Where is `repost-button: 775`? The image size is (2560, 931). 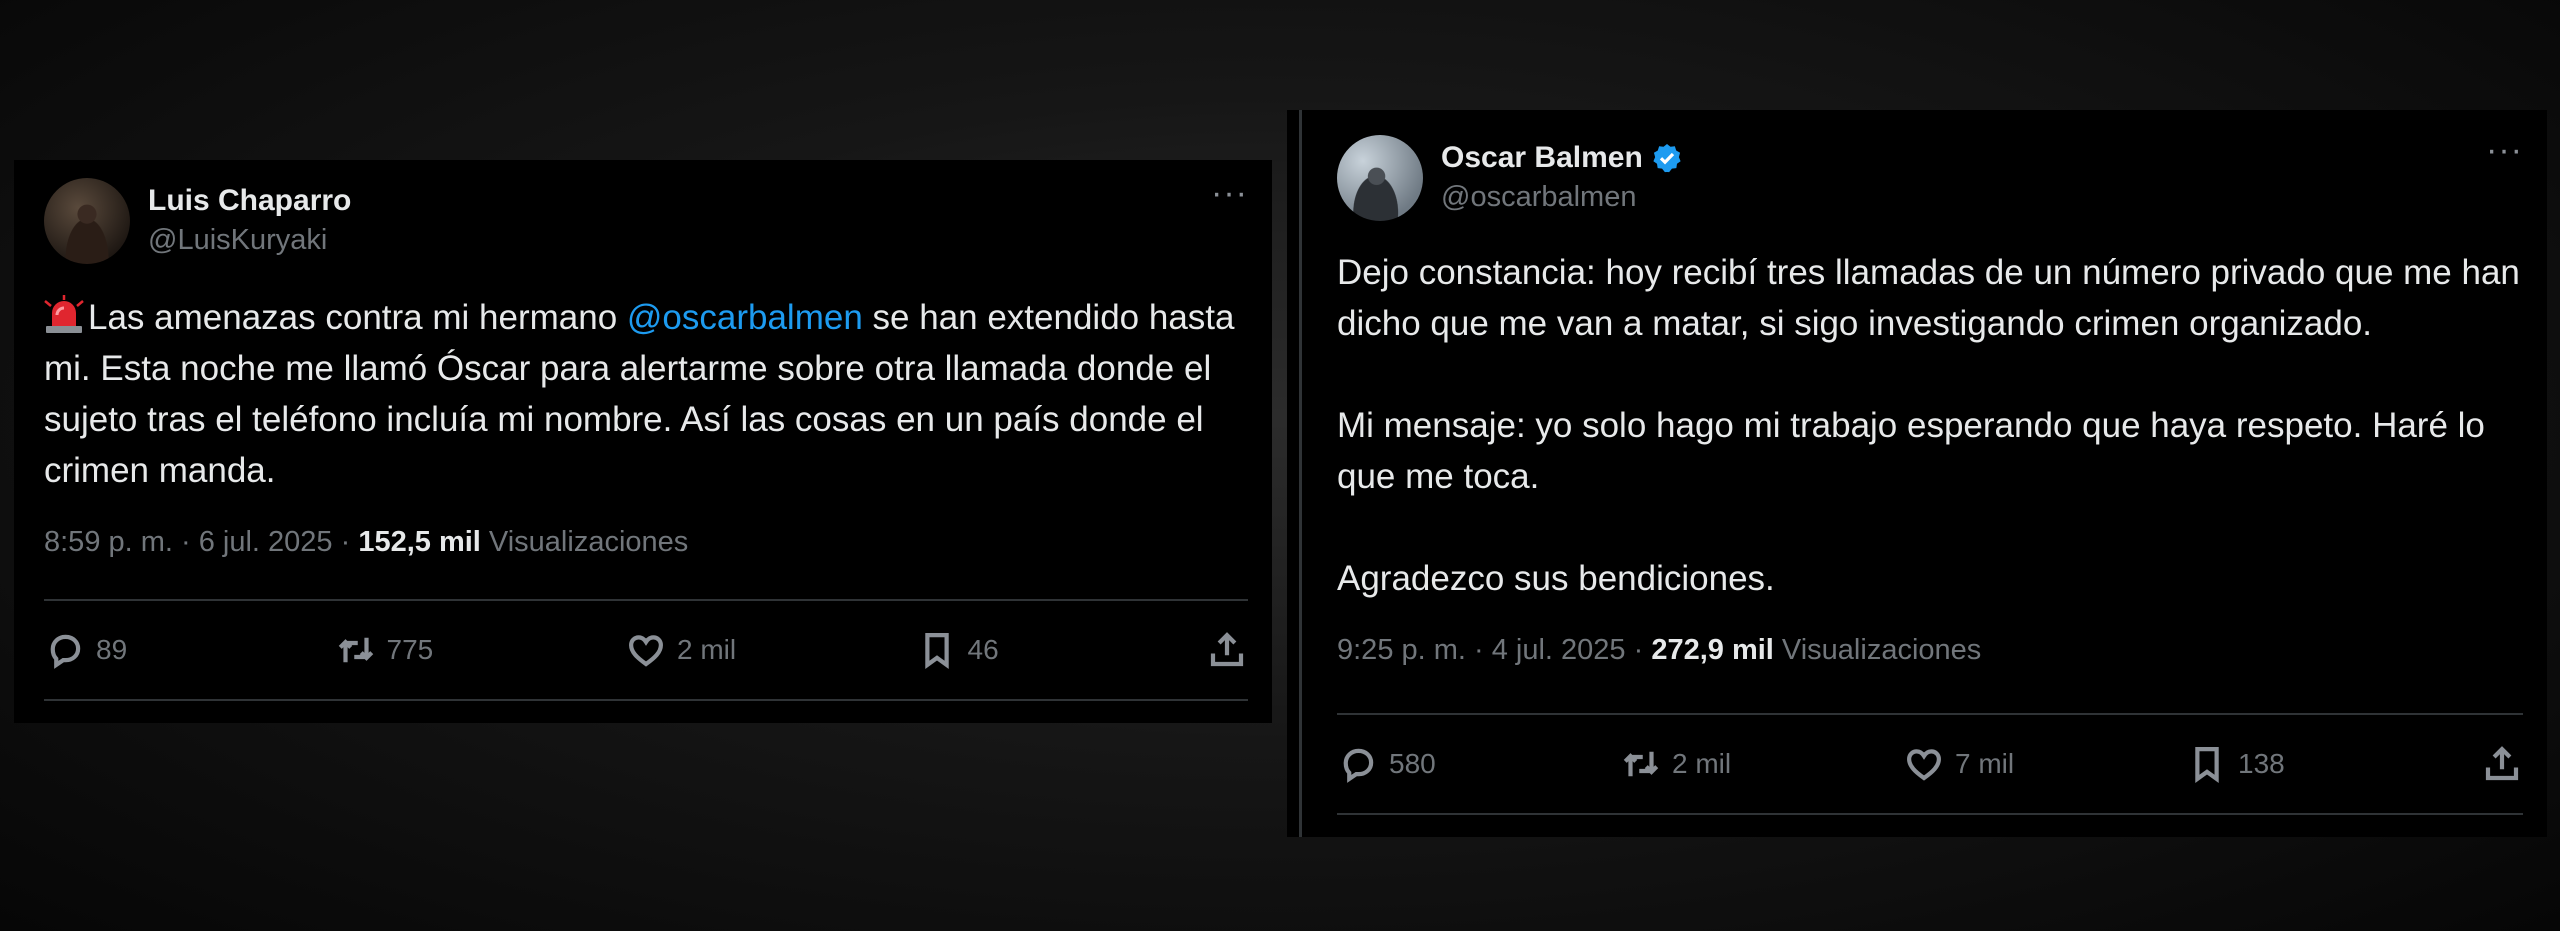
repost-button: 775 is located at coordinates (480, 650).